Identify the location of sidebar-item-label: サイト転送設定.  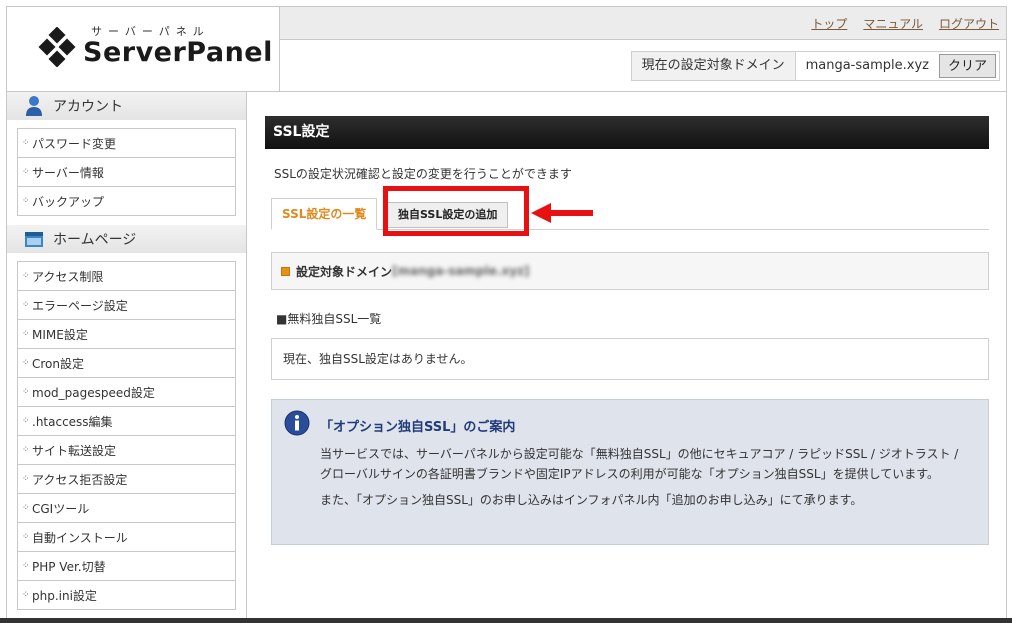
(74, 450).